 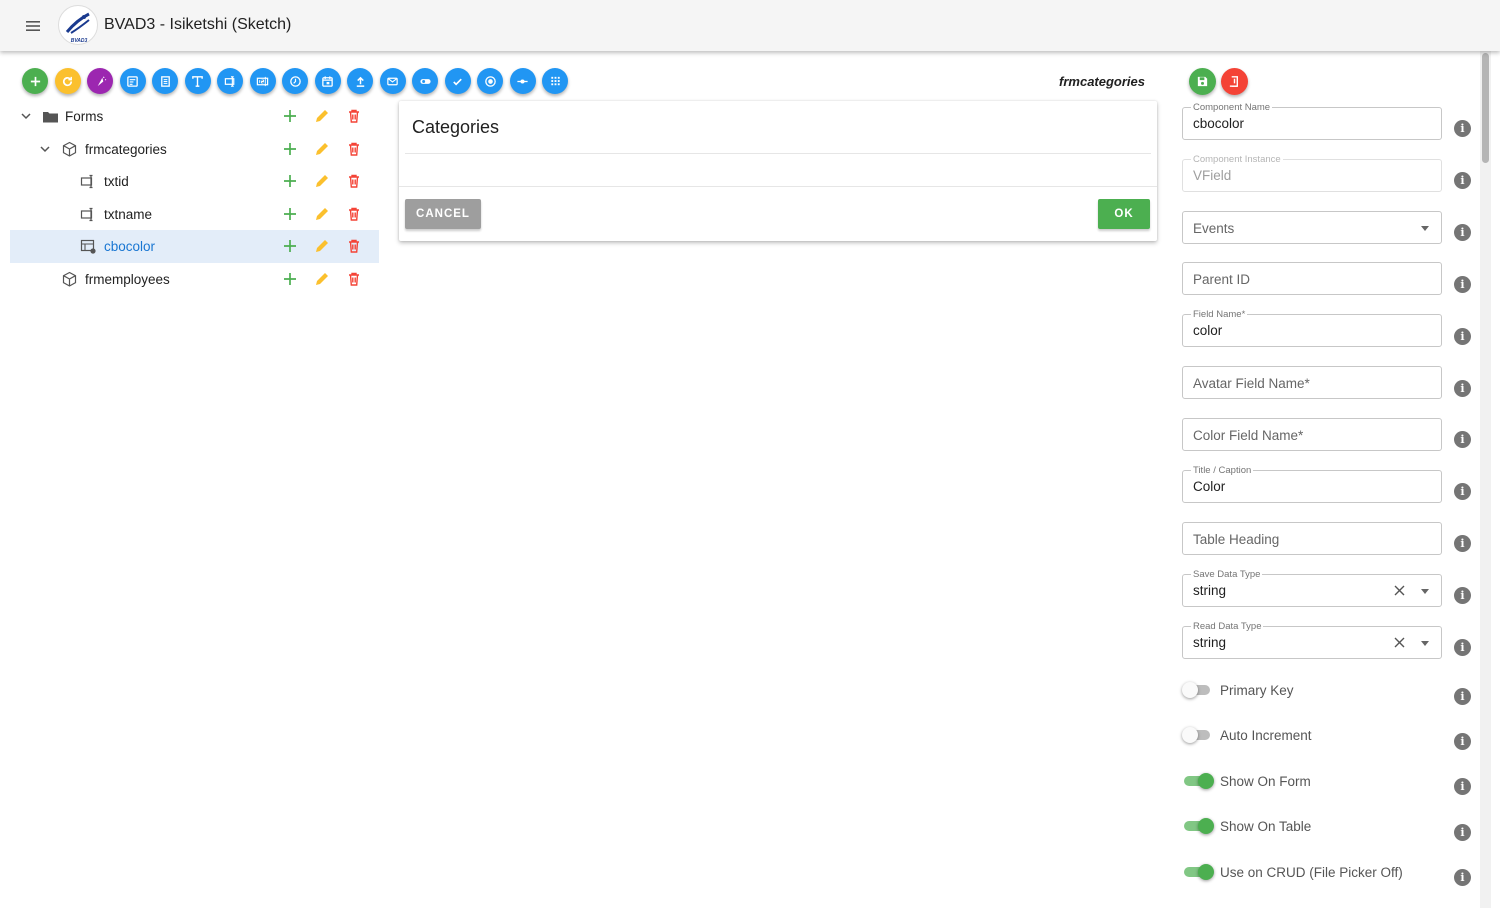 I want to click on divider, so click(x=778, y=186).